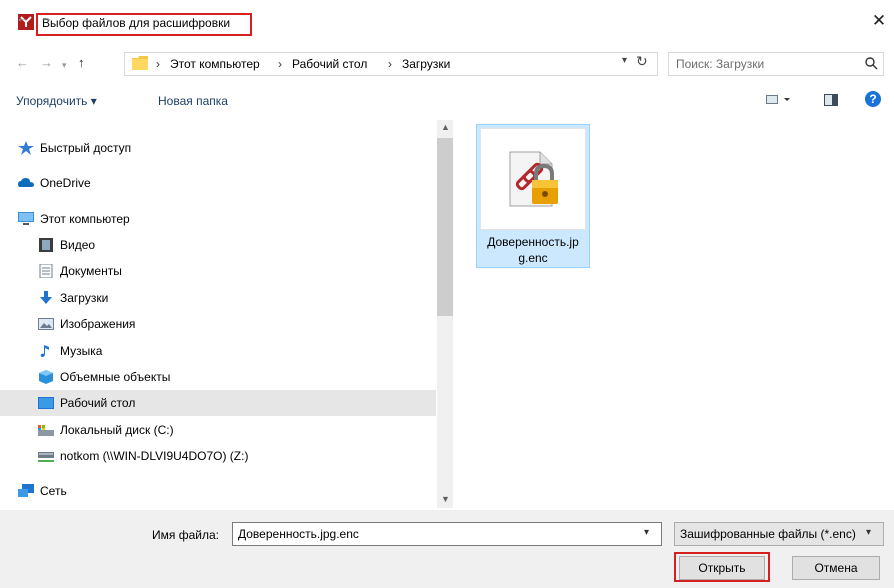  What do you see at coordinates (46, 430) in the screenshot?
I see `drive-icon` at bounding box center [46, 430].